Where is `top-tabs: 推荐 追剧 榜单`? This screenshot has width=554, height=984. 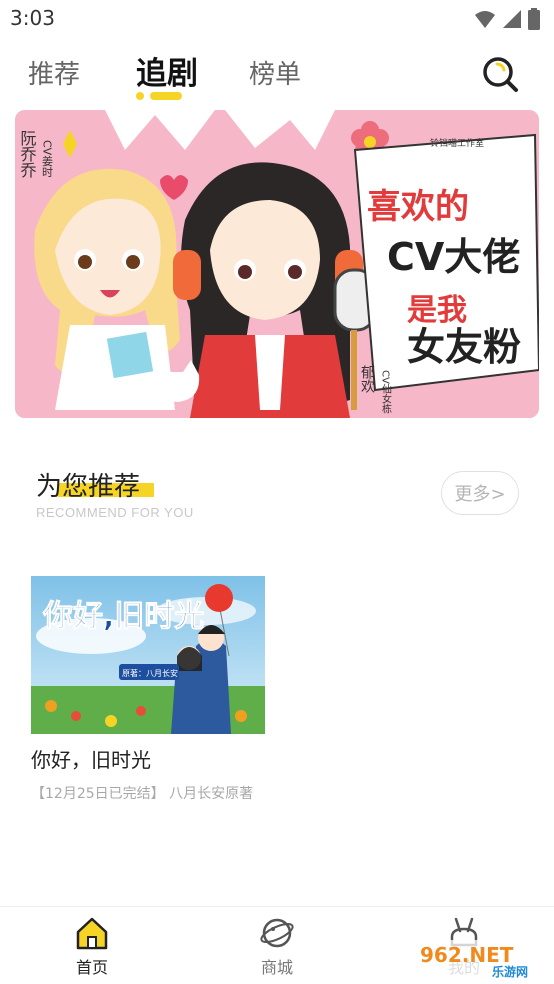 top-tabs: 推荐 追剧 榜单 is located at coordinates (277, 73).